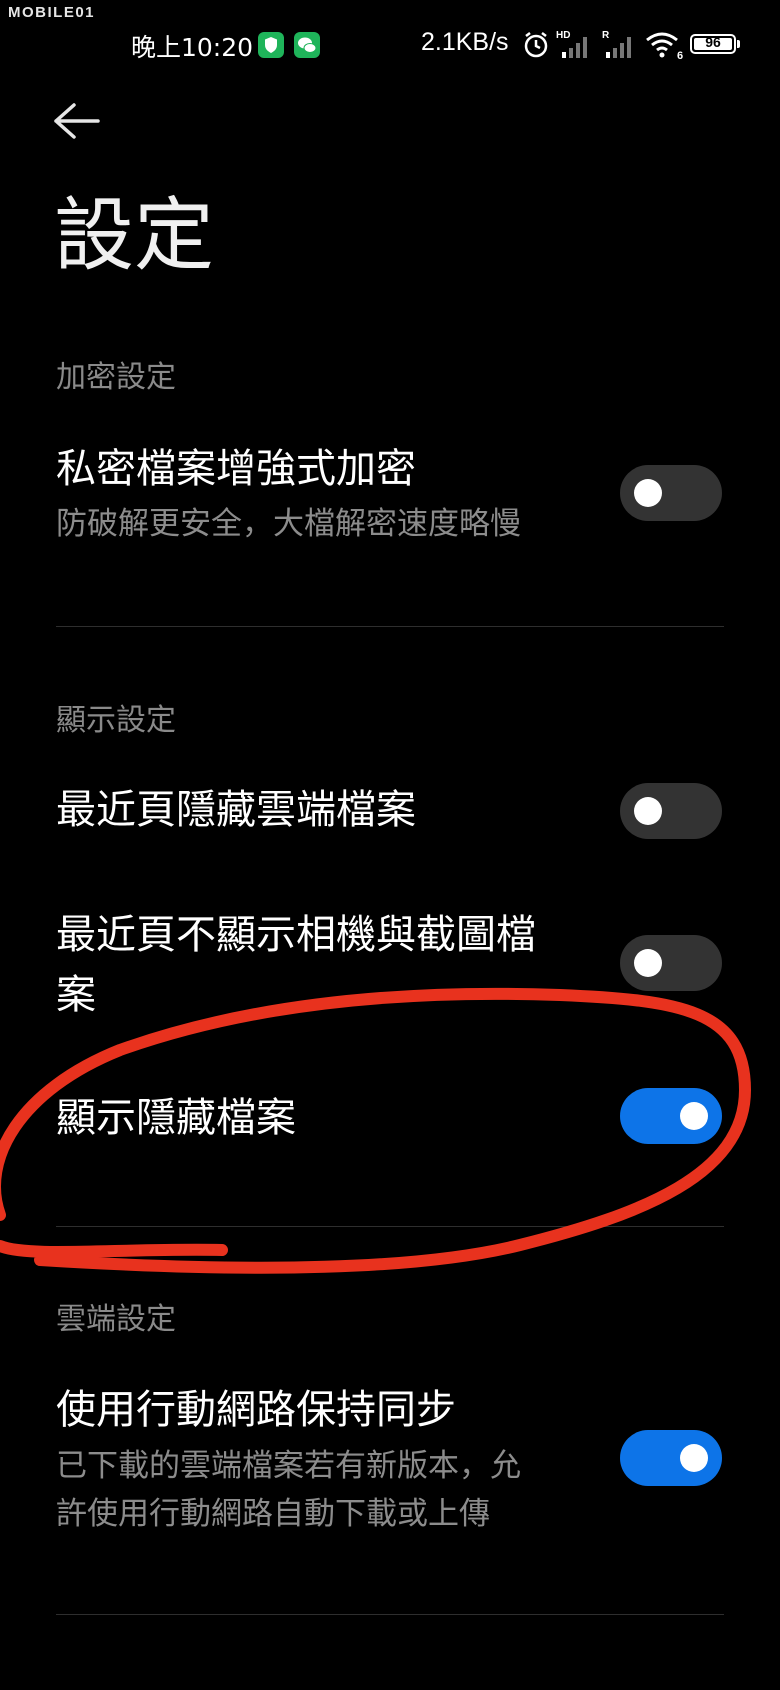 The height and width of the screenshot is (1690, 780). Describe the element at coordinates (606, 35) in the screenshot. I see `signal-r-label: R` at that location.